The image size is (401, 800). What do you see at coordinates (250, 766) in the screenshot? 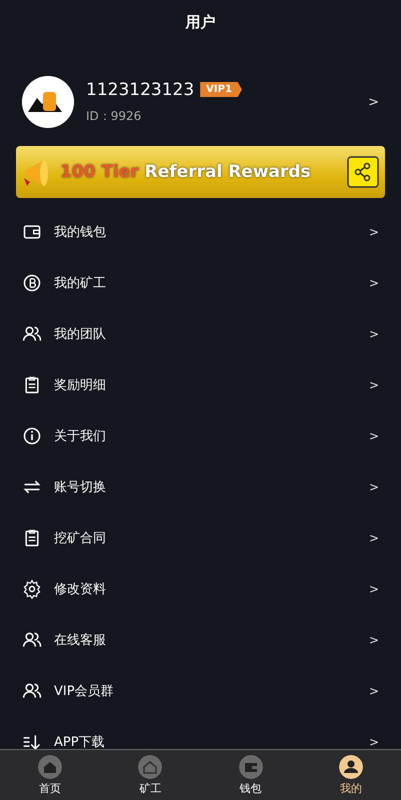
I see `wallet-icon` at bounding box center [250, 766].